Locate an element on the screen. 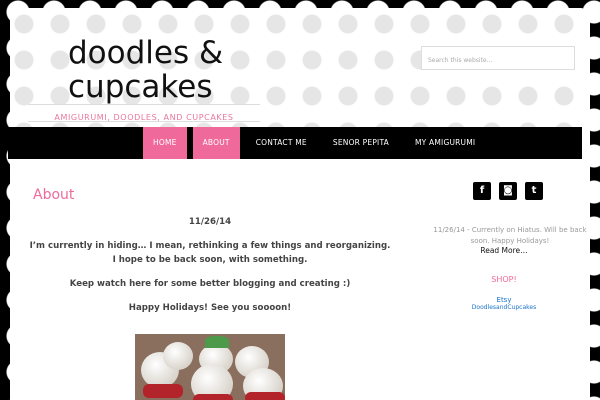 This screenshot has height=400, width=600. instagram-icon: ◙ is located at coordinates (508, 191).